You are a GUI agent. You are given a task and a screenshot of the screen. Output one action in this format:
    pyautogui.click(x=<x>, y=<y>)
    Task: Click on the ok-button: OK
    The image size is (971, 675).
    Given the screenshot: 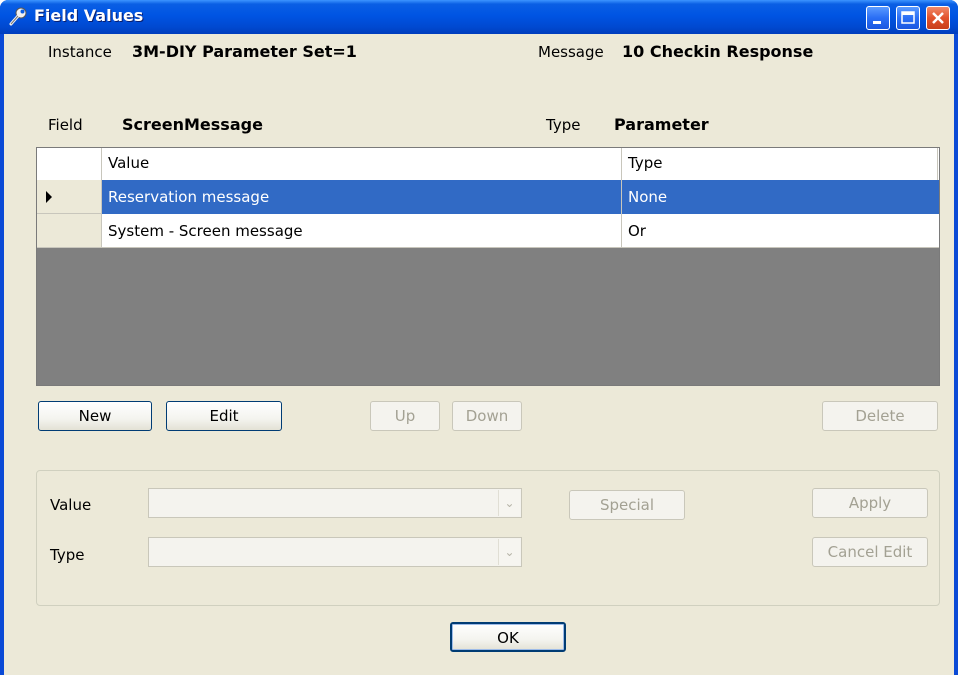 What is the action you would take?
    pyautogui.click(x=508, y=637)
    